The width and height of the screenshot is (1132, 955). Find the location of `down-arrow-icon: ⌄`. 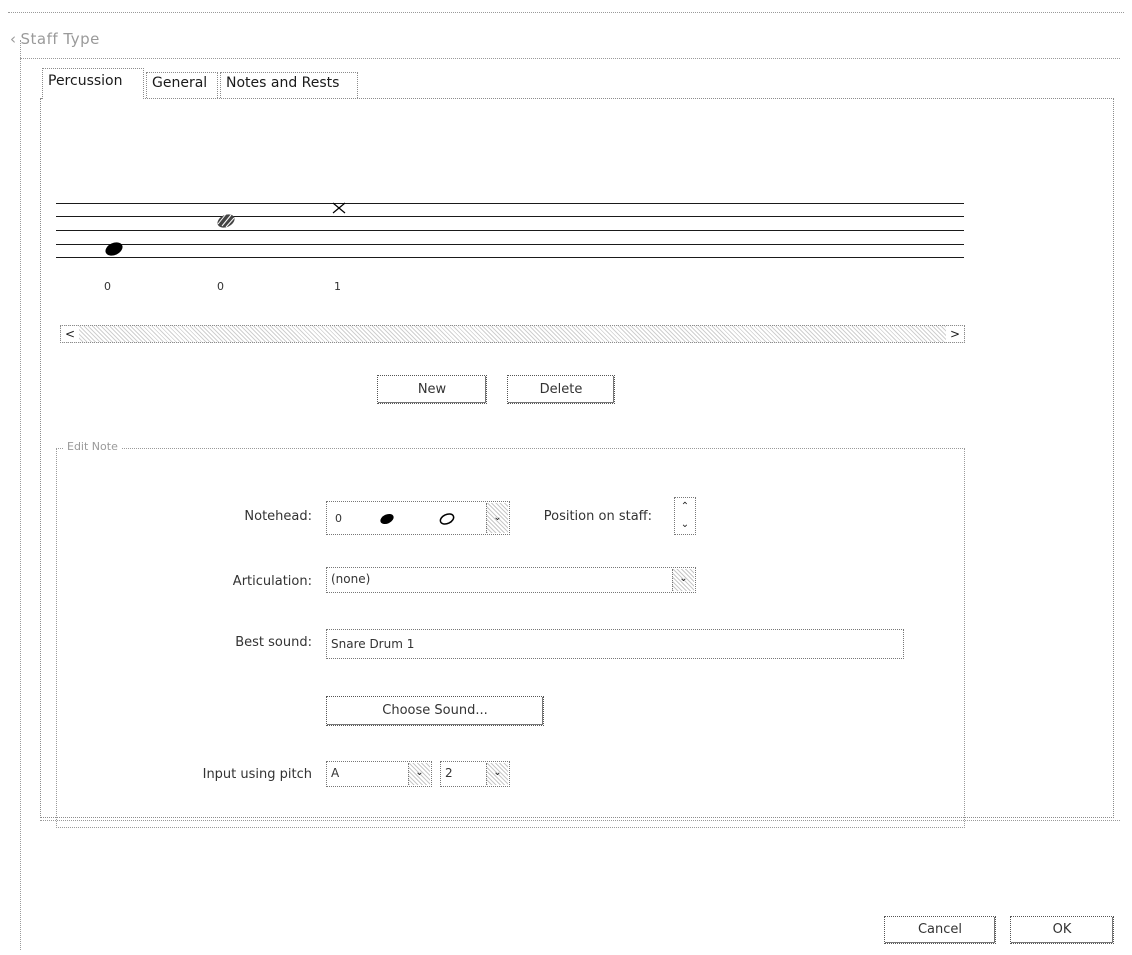

down-arrow-icon: ⌄ is located at coordinates (685, 525).